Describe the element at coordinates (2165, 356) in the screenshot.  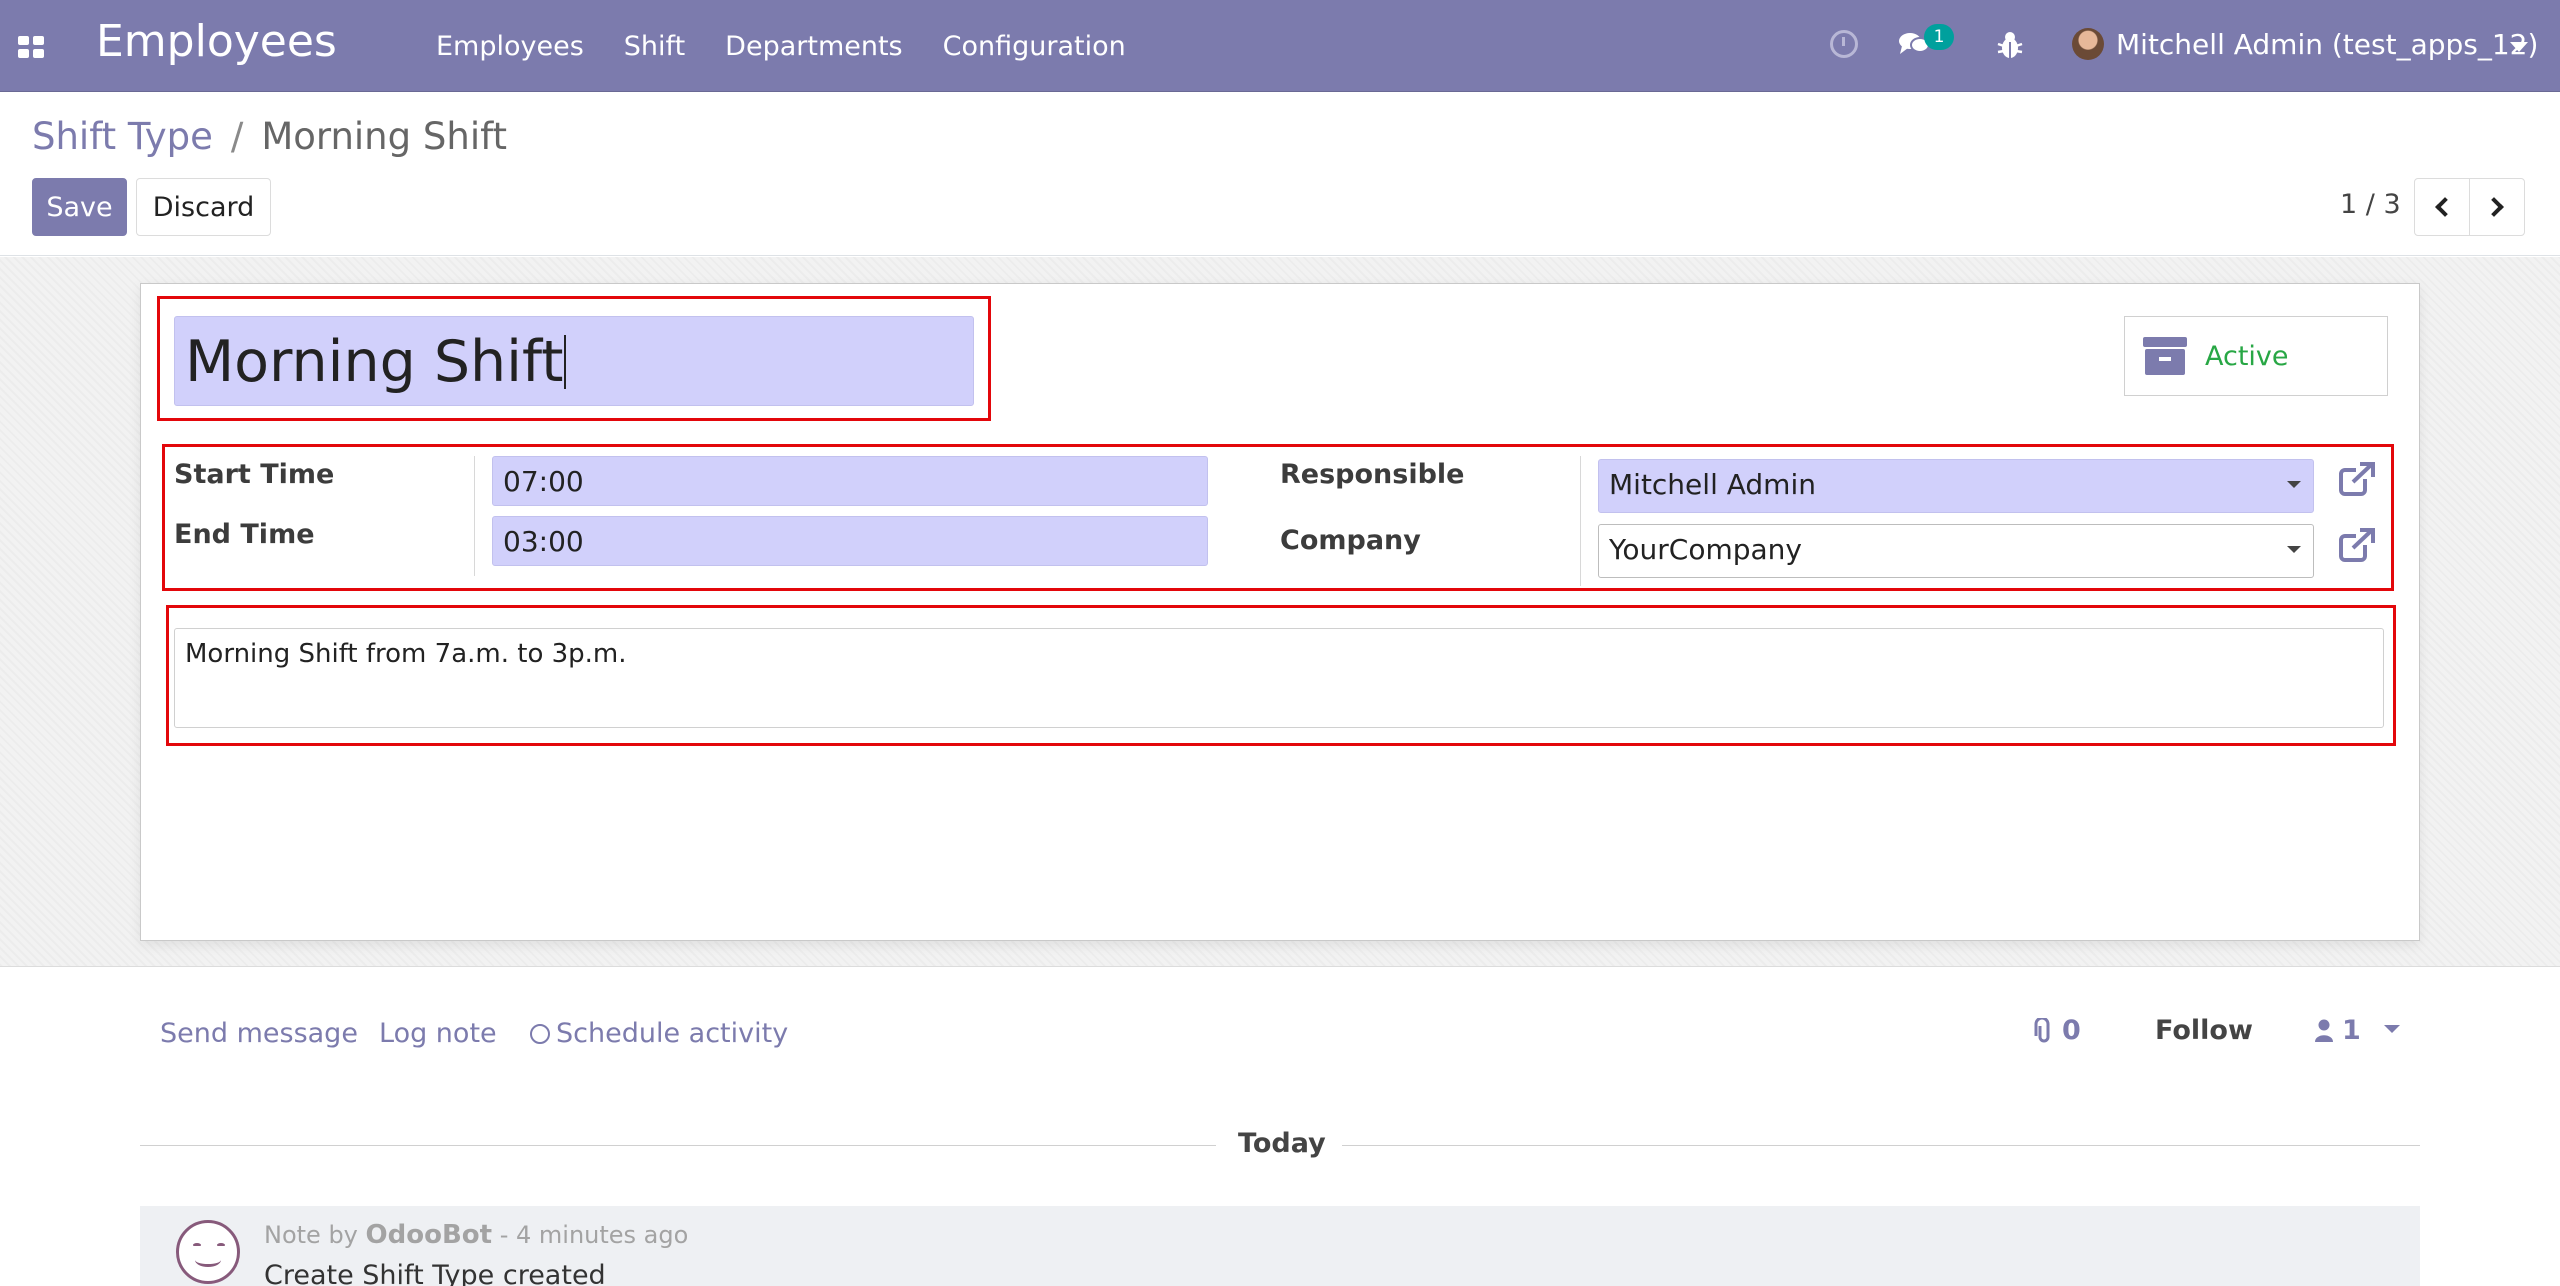
I see `archive-icon` at that location.